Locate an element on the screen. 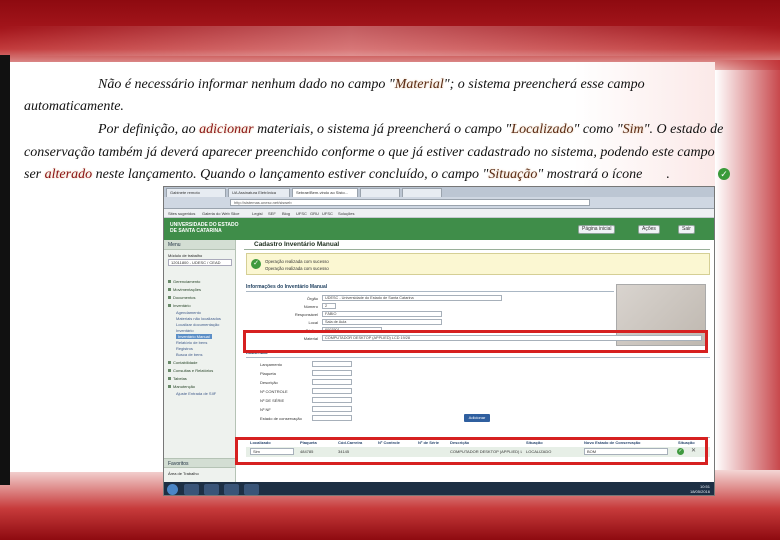  field-numero: 2 is located at coordinates (329, 306).